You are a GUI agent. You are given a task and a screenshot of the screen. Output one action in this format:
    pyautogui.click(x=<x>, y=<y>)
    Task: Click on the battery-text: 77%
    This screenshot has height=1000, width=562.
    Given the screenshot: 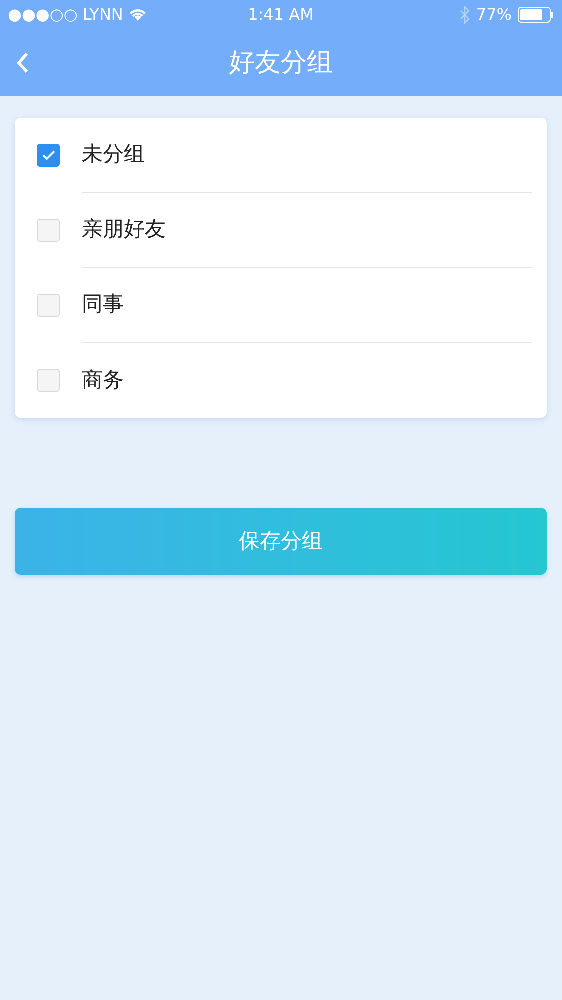 What is the action you would take?
    pyautogui.click(x=494, y=15)
    